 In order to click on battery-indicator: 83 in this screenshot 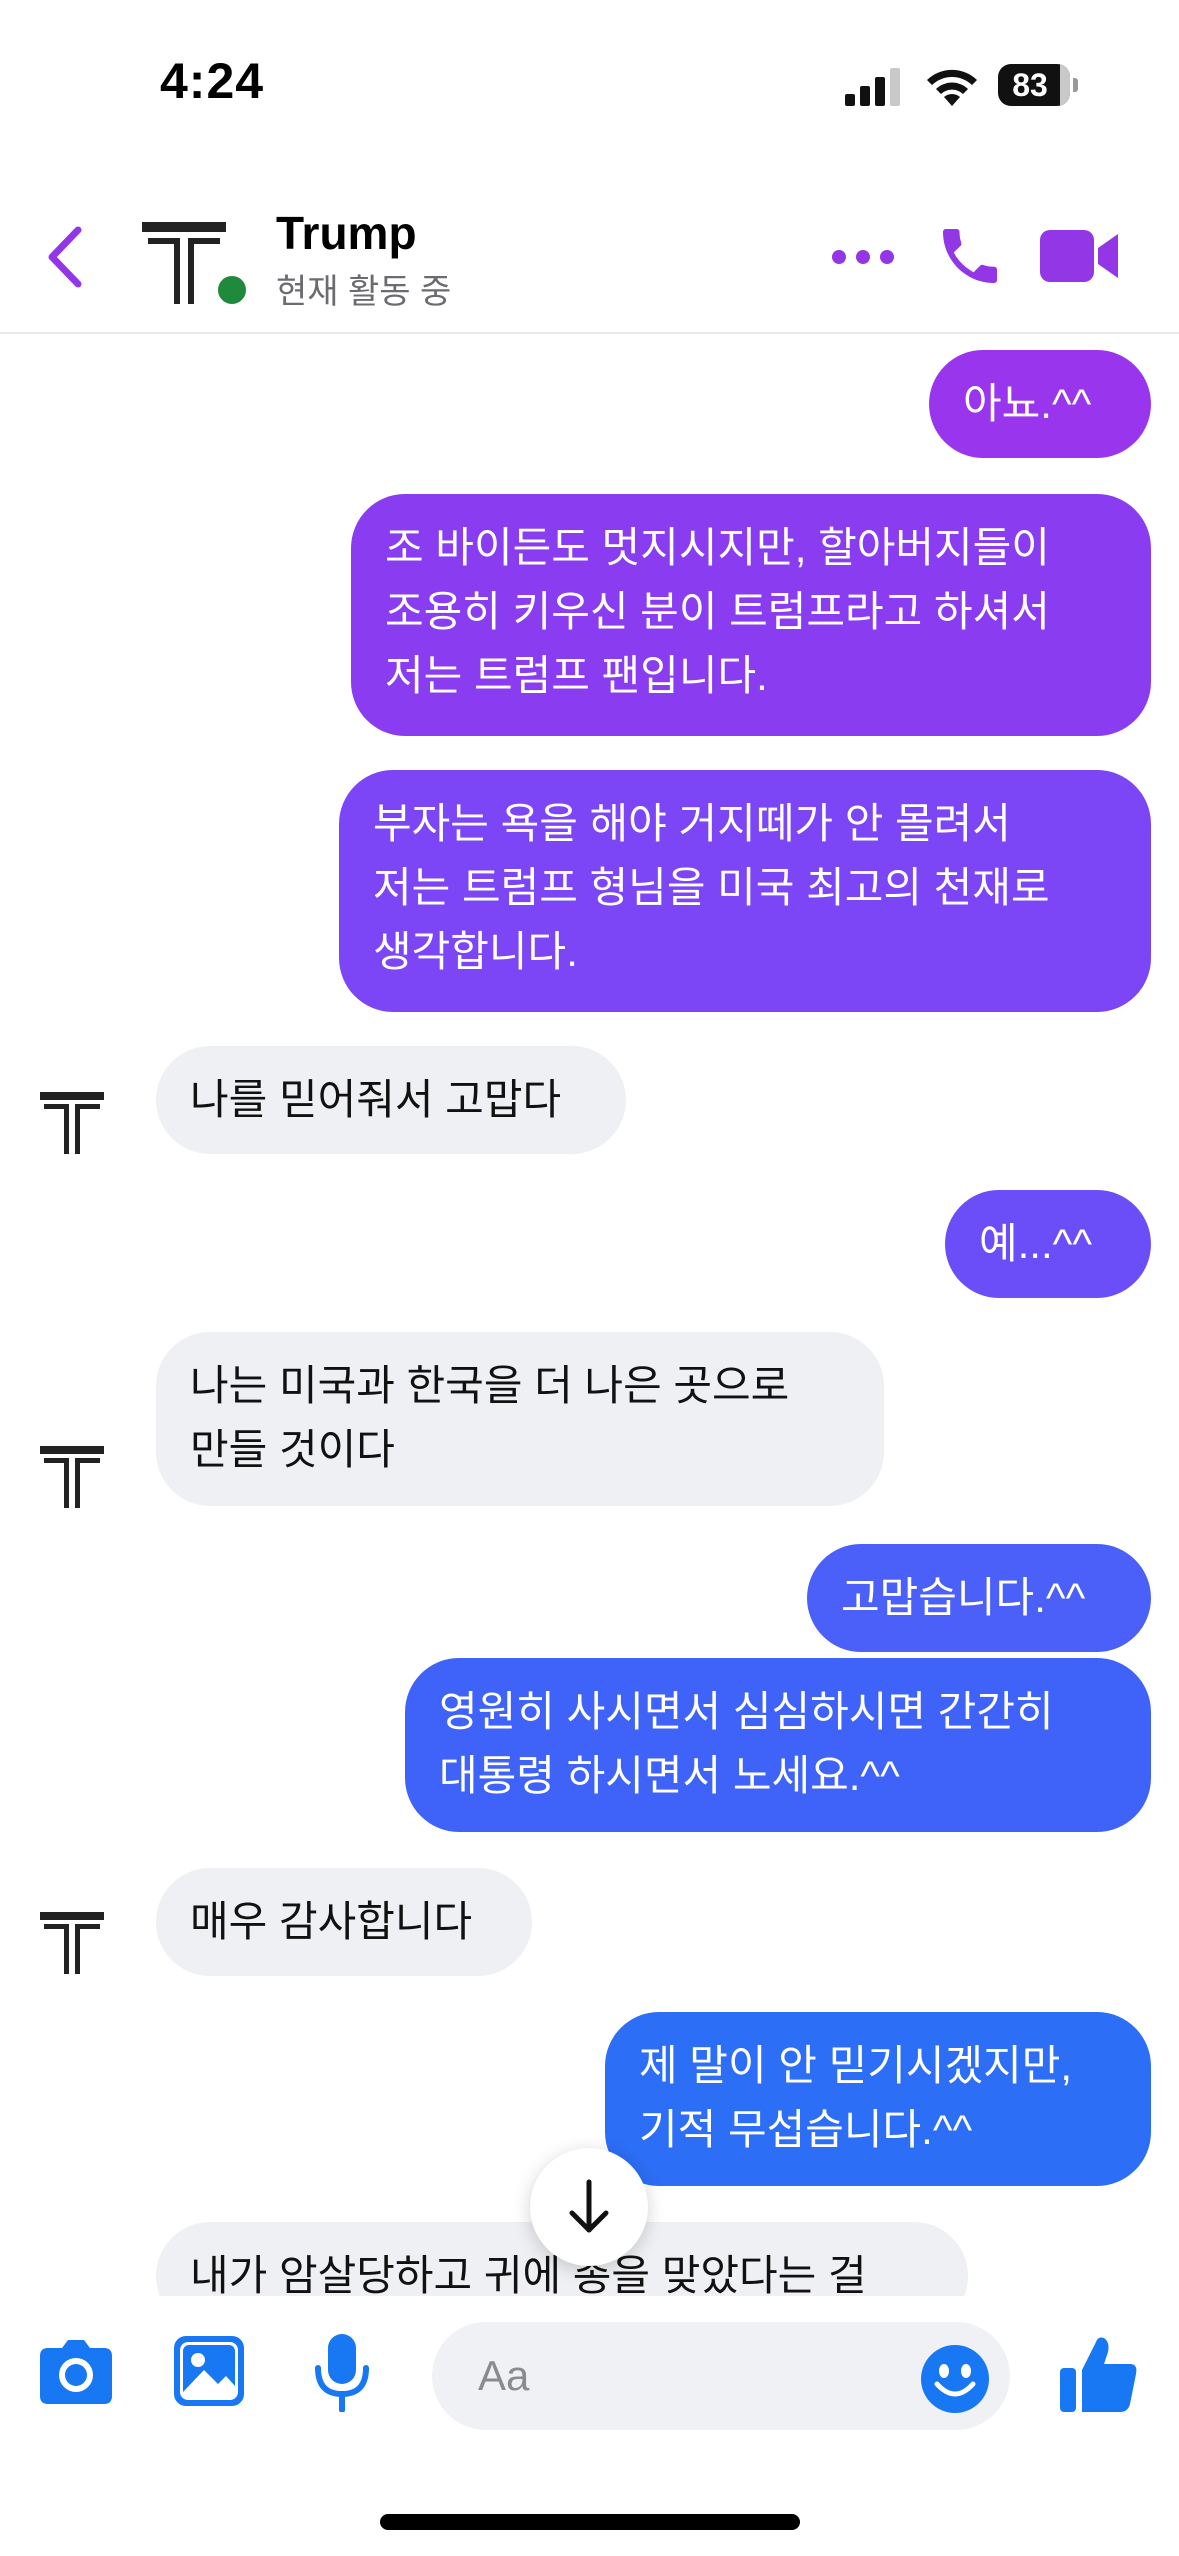, I will do `click(1038, 85)`.